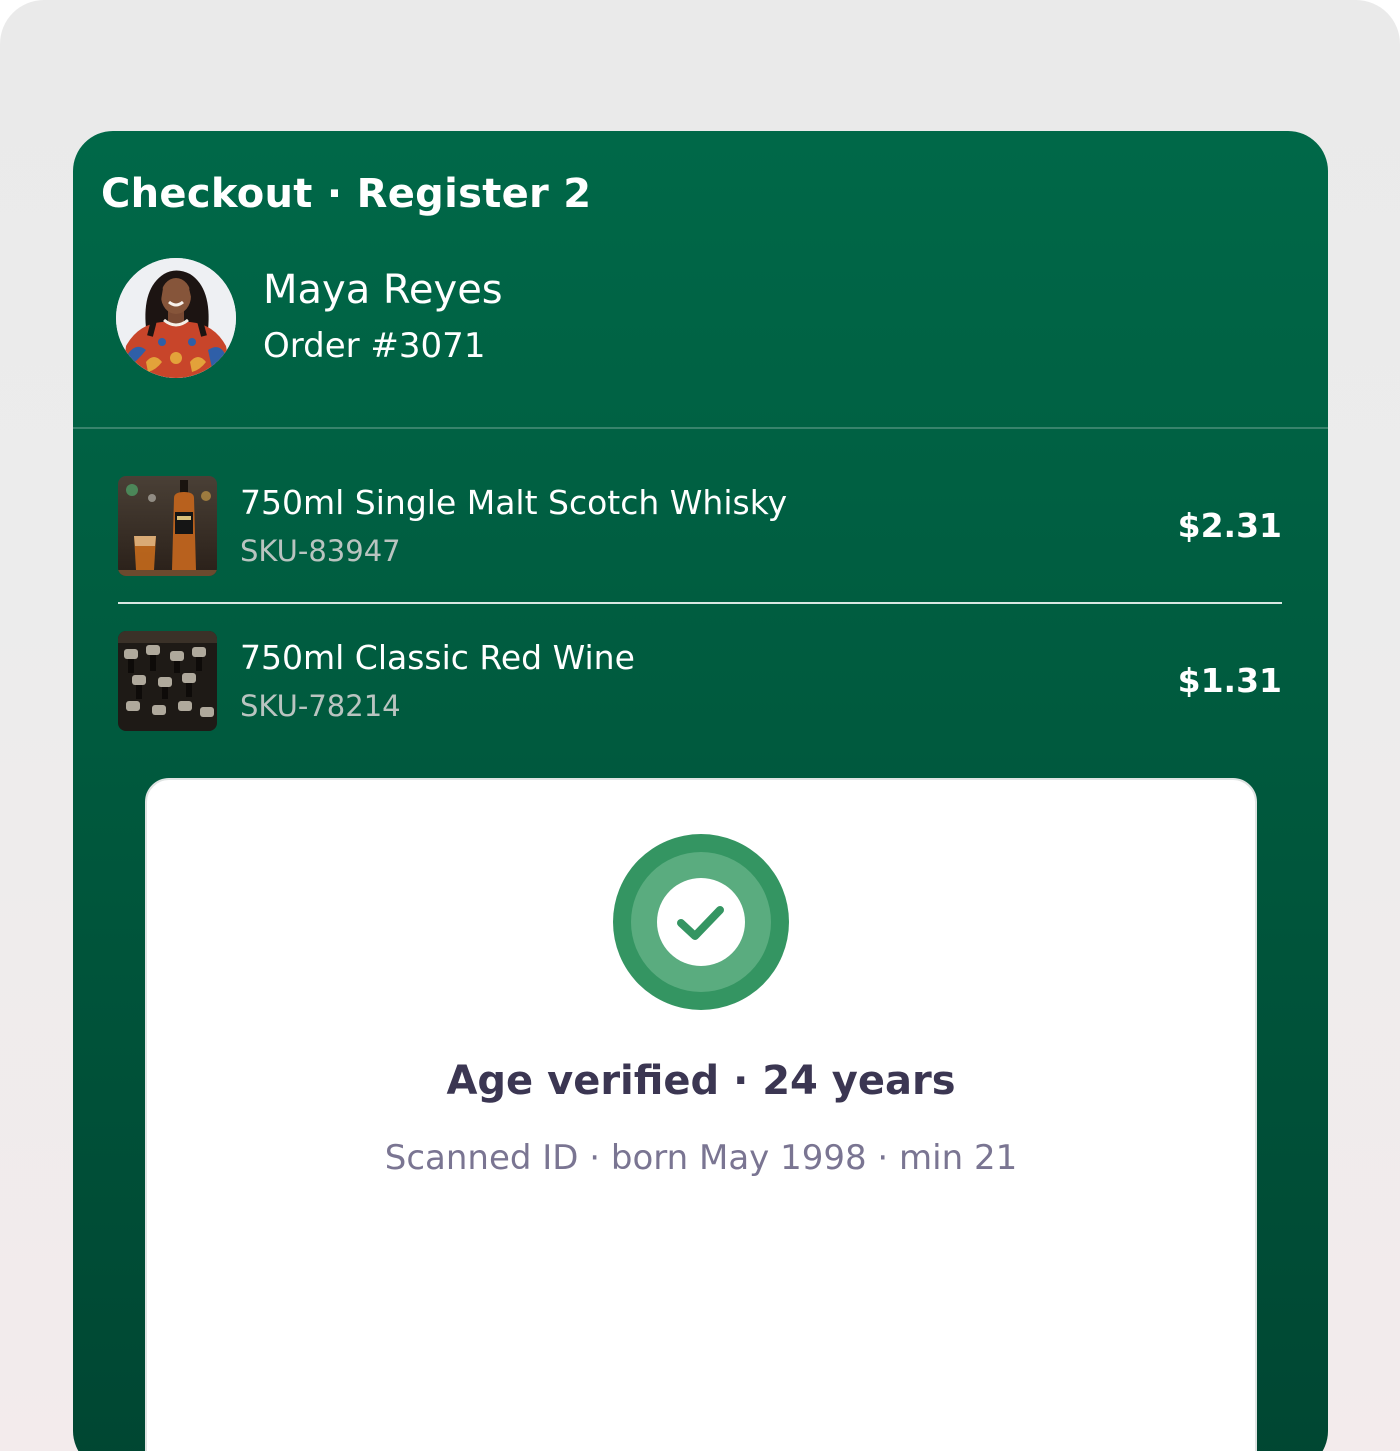  What do you see at coordinates (701, 922) in the screenshot?
I see `check-circle-icon` at bounding box center [701, 922].